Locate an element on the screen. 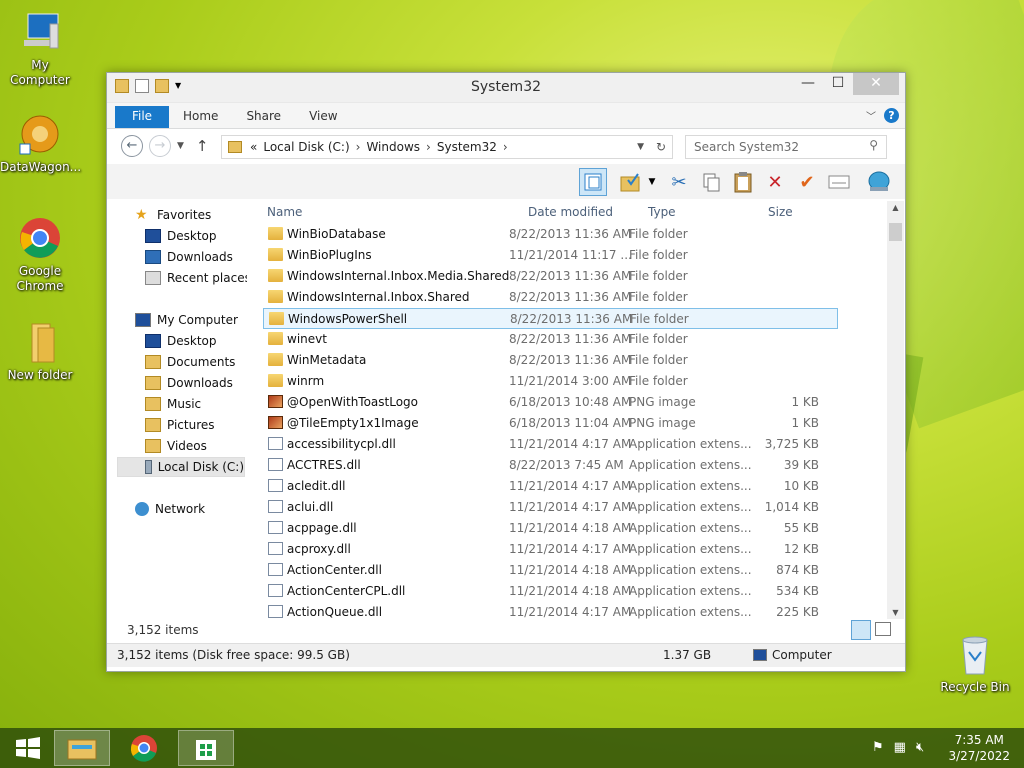  breadcrumb-windows: Windows is located at coordinates (393, 147).